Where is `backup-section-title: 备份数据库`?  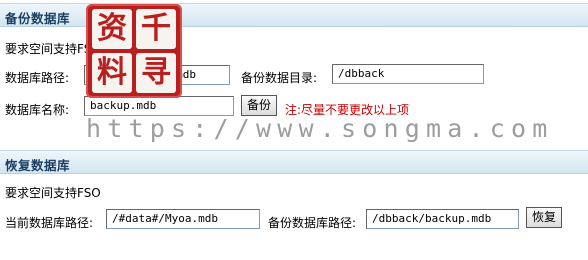 backup-section-title: 备份数据库 is located at coordinates (38, 18).